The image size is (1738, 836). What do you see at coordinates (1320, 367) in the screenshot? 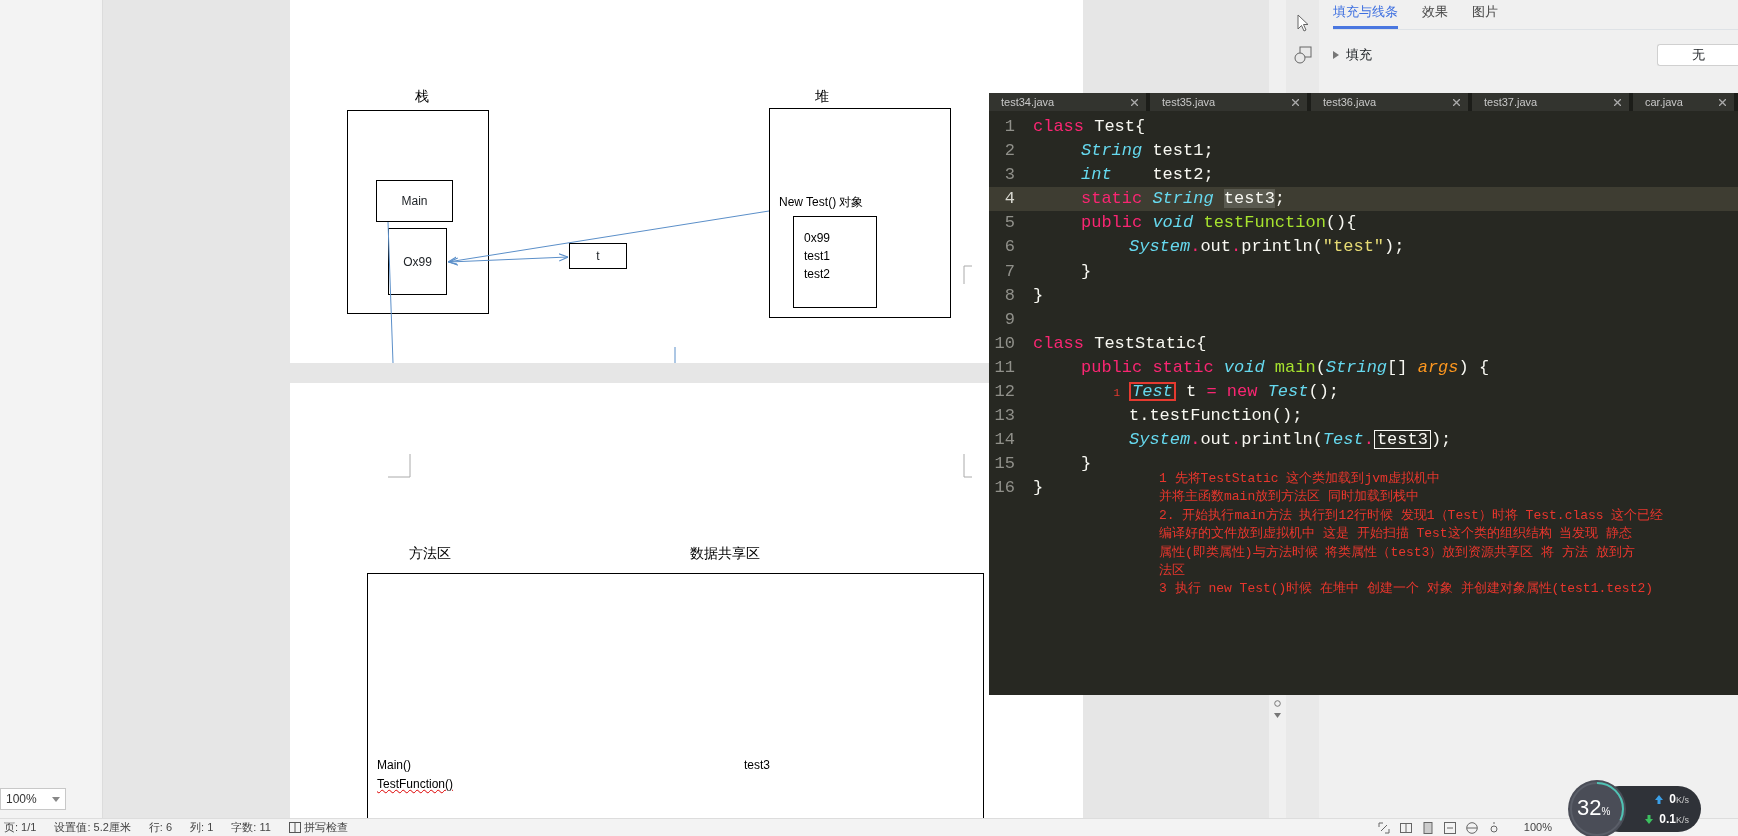
I see `code-token: (` at bounding box center [1320, 367].